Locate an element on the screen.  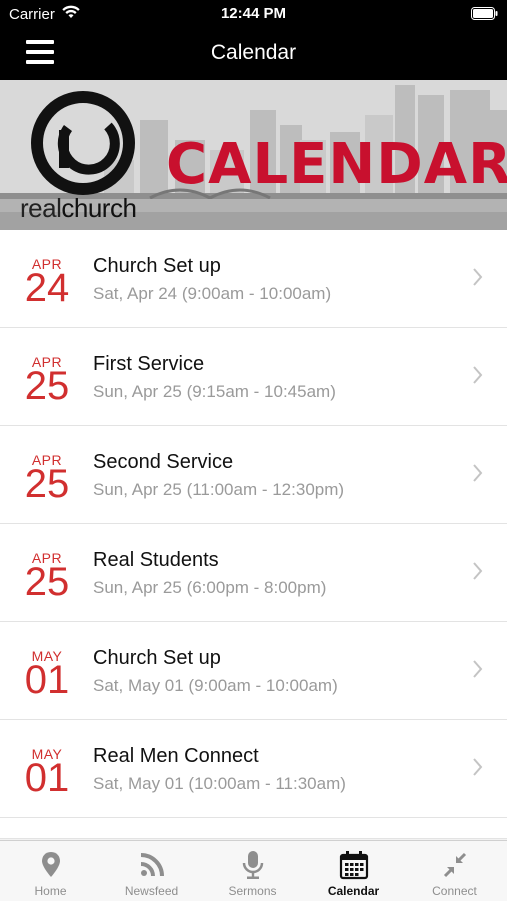
realchurch-logo-text: realchurch is located at coordinates (78, 208).